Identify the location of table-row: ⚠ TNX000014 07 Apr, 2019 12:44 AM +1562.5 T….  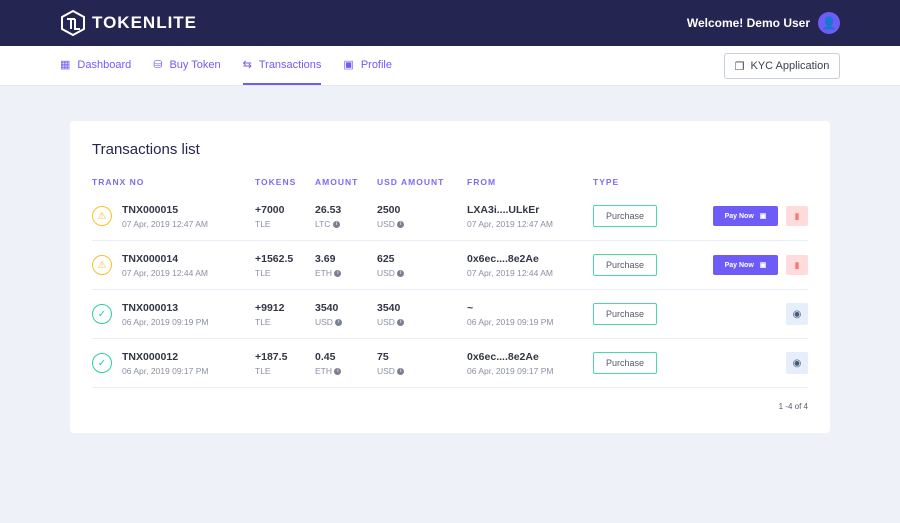
(450, 265).